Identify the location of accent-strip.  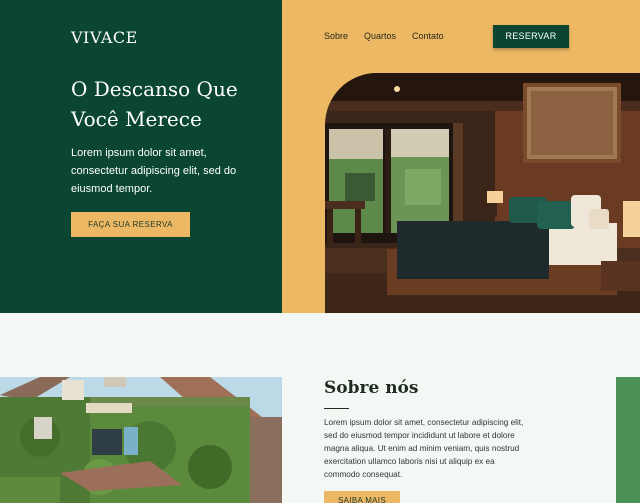
(628, 440).